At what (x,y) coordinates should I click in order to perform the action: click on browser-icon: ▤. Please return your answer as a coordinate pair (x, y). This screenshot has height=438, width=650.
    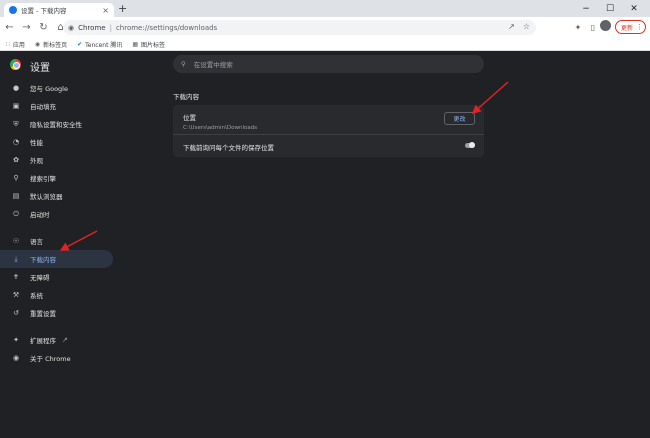
    Looking at the image, I should click on (16, 196).